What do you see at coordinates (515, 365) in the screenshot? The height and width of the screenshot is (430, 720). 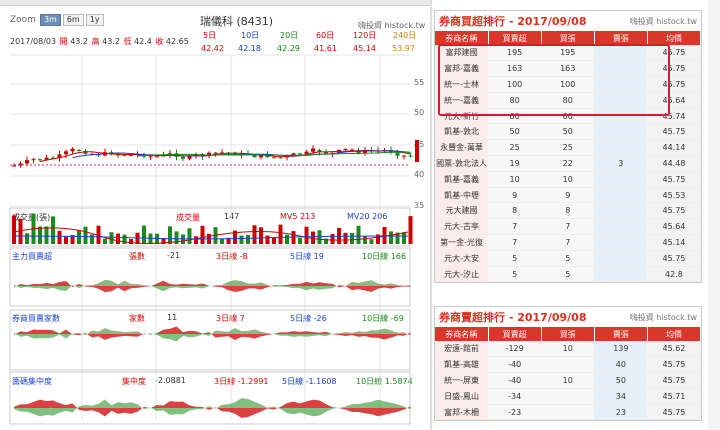 I see `net-cell: -40` at bounding box center [515, 365].